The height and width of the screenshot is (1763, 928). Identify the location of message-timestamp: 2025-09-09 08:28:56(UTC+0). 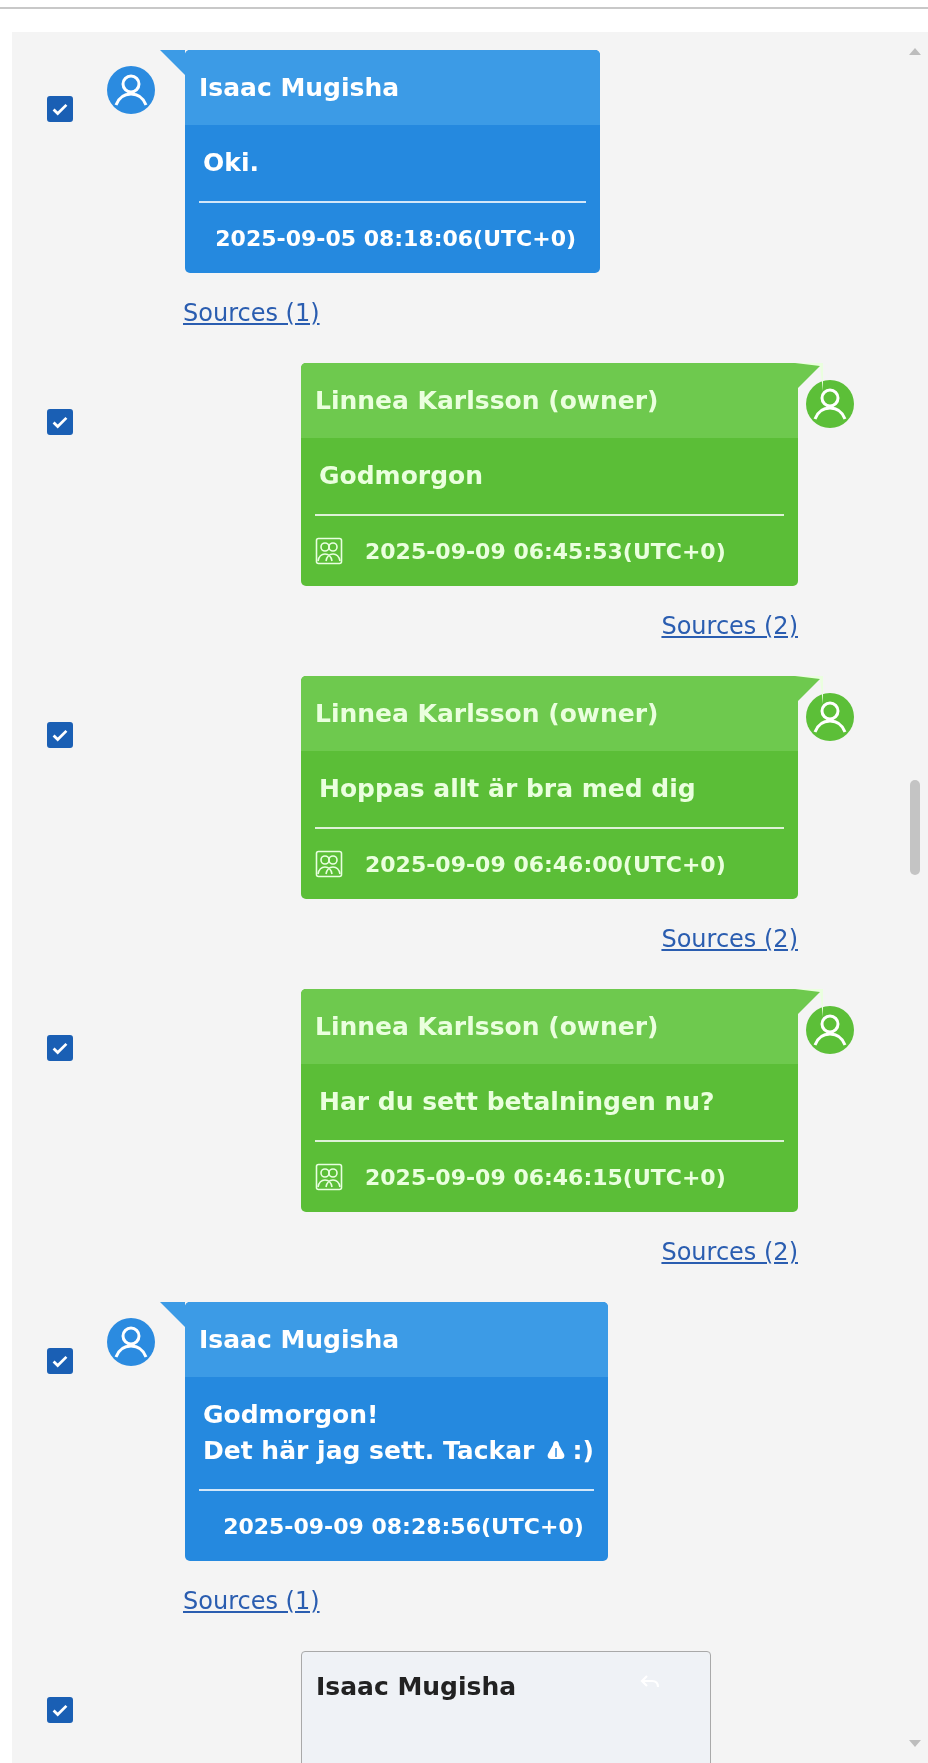
(403, 1526).